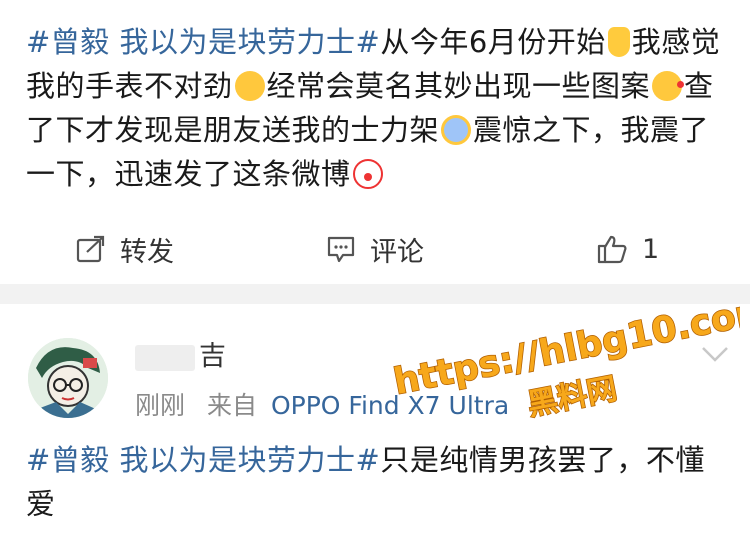 This screenshot has height=541, width=750. I want to click on username-redacted, so click(165, 357).